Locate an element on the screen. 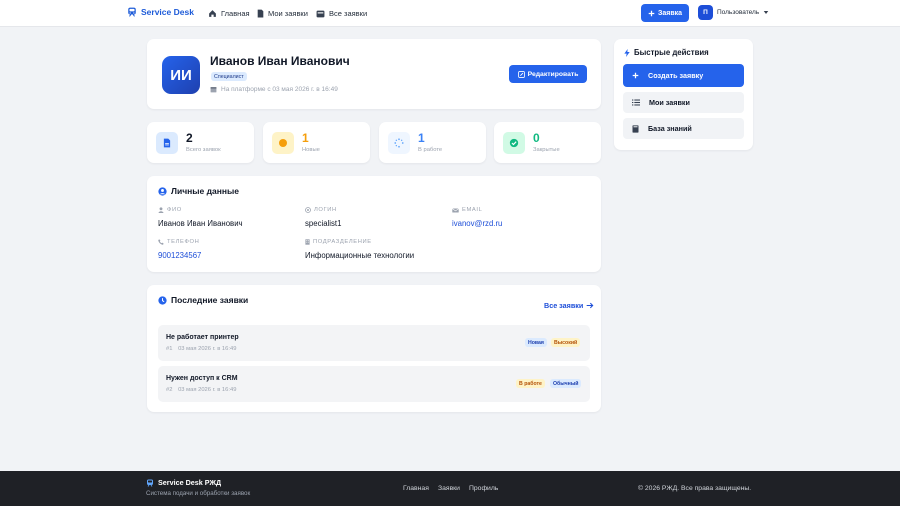  brand-logo: Service Desk is located at coordinates (160, 12).